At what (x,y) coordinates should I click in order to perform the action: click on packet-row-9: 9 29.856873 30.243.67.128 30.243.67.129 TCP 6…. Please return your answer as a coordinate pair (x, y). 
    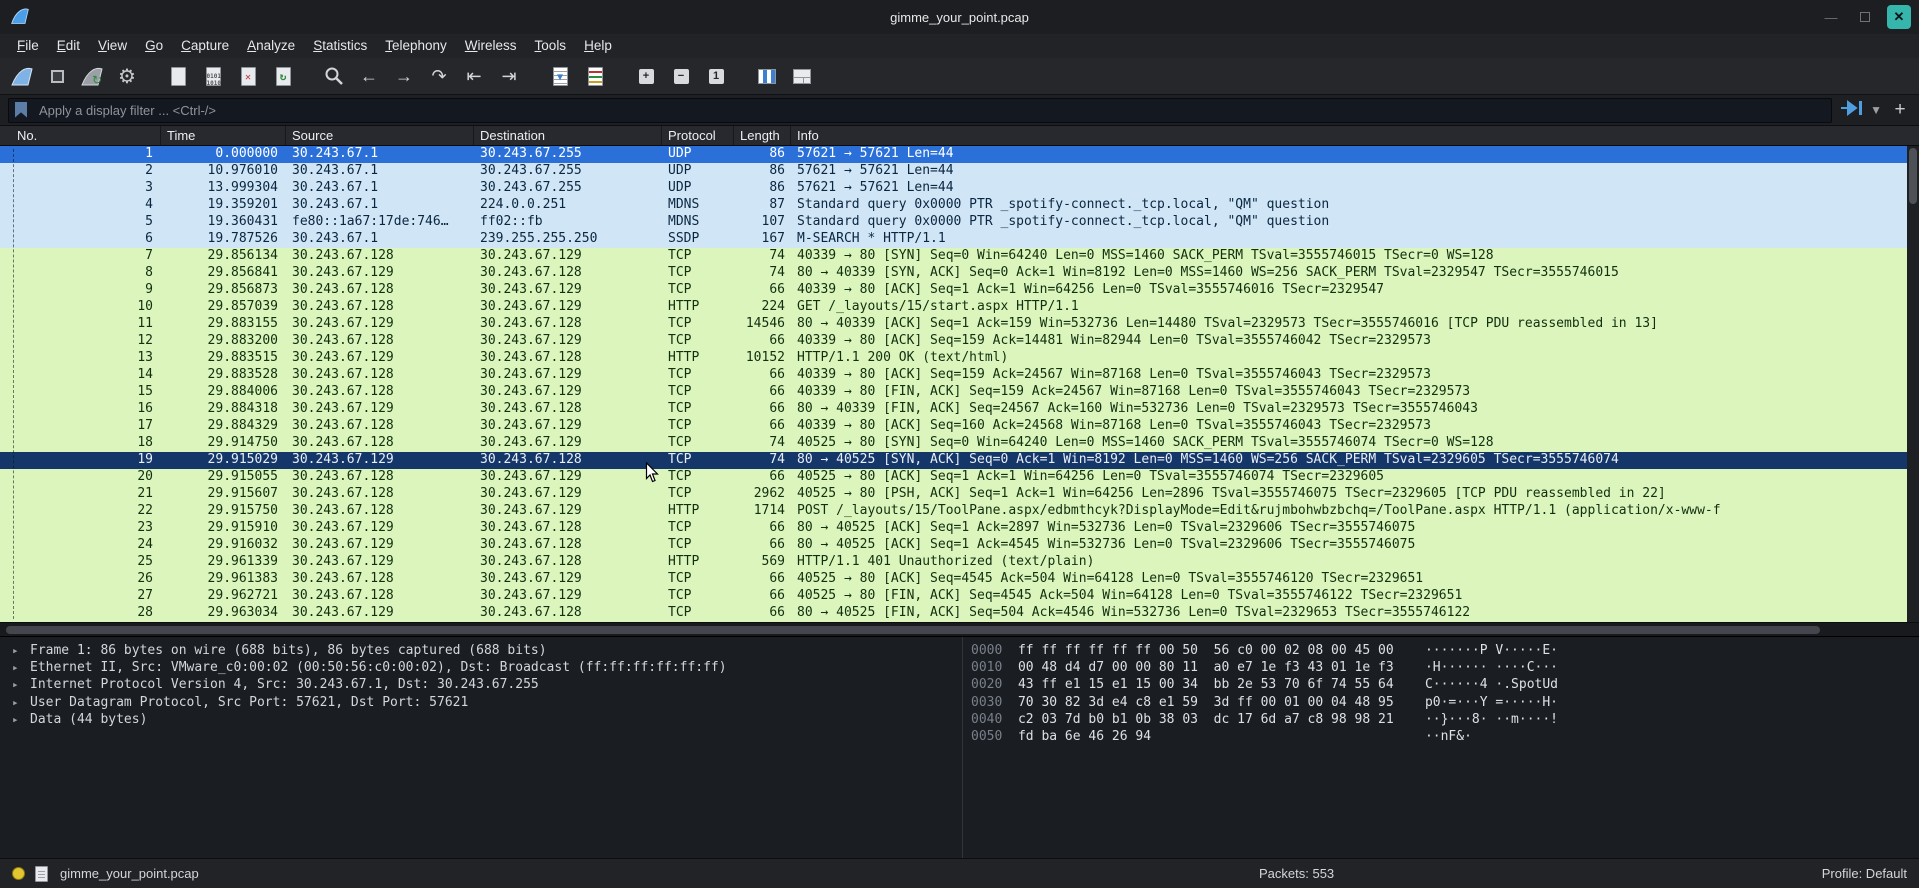
    Looking at the image, I should click on (959, 290).